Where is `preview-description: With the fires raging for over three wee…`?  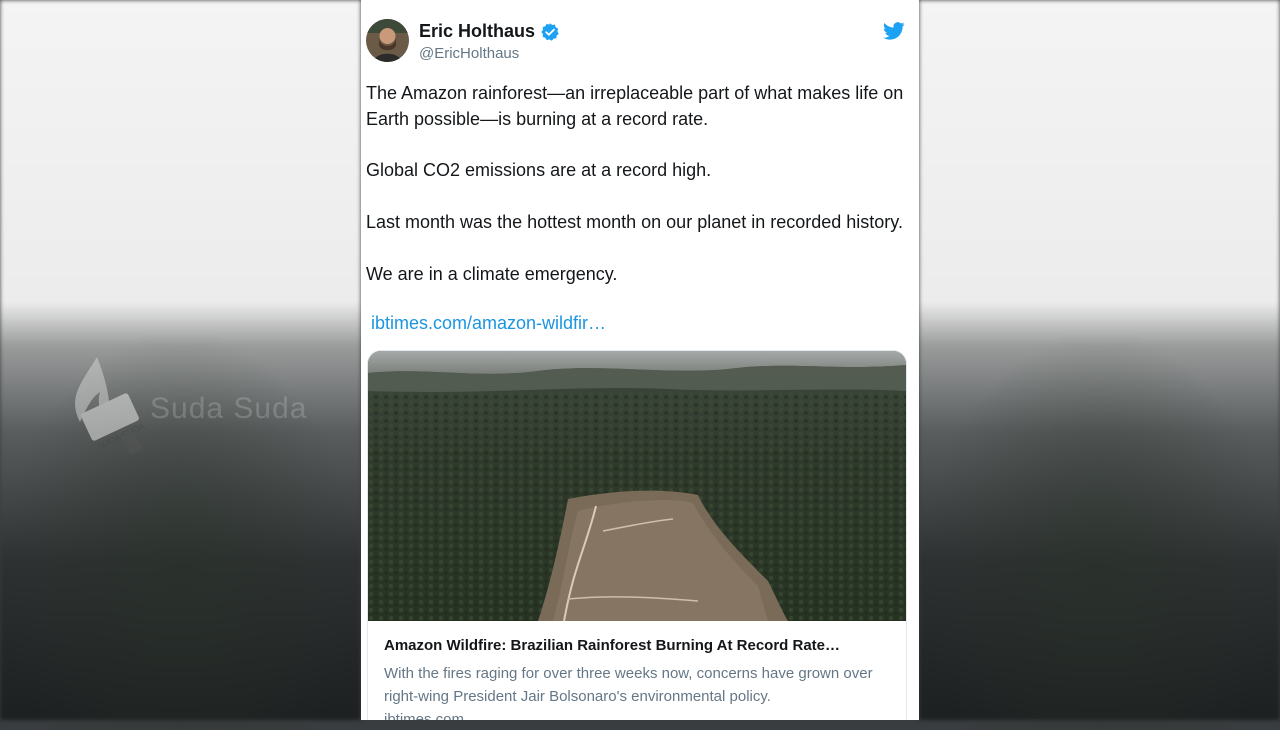 preview-description: With the fires raging for over three wee… is located at coordinates (628, 685).